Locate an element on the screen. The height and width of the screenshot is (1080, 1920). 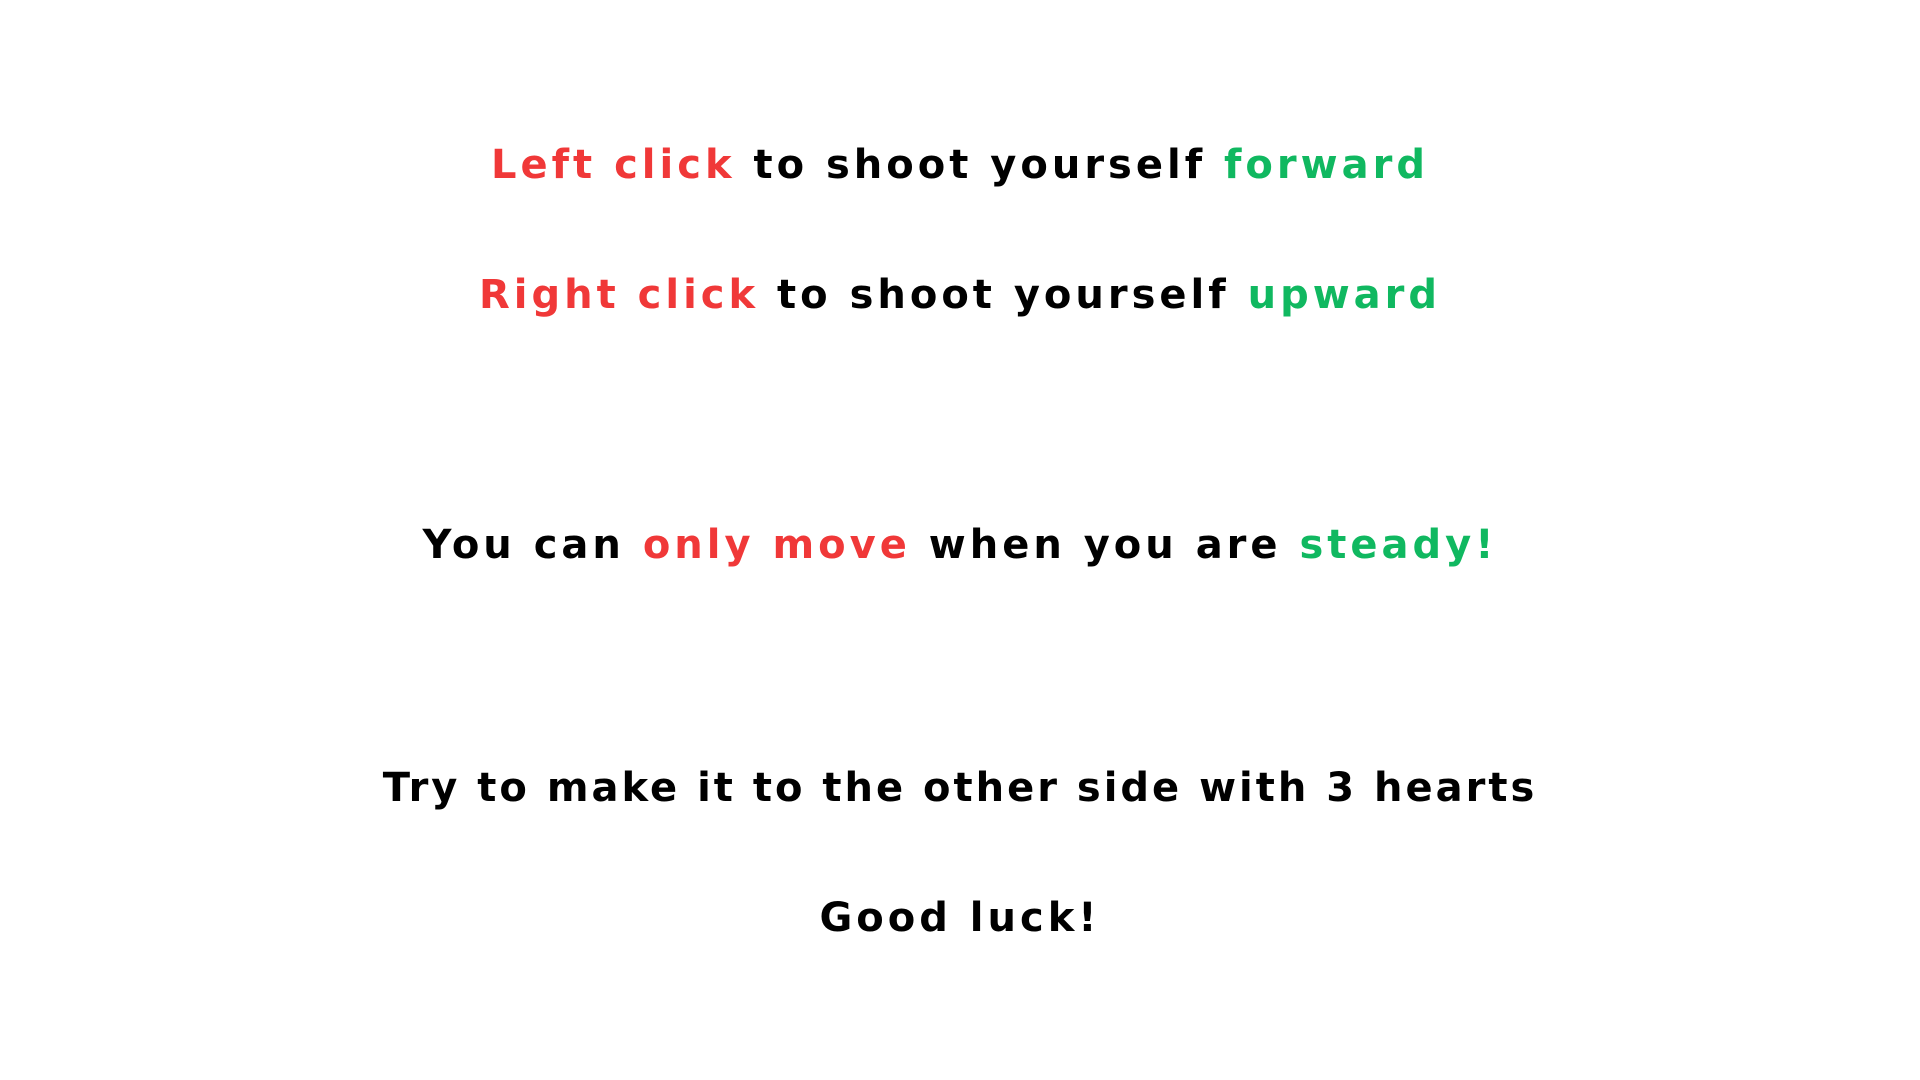
instruction-steady-rule: You can only move when you are steady! is located at coordinates (960, 545).